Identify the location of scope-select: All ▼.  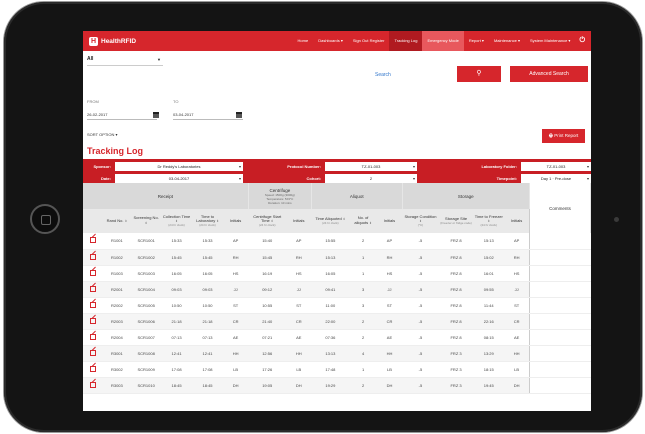
(125, 60).